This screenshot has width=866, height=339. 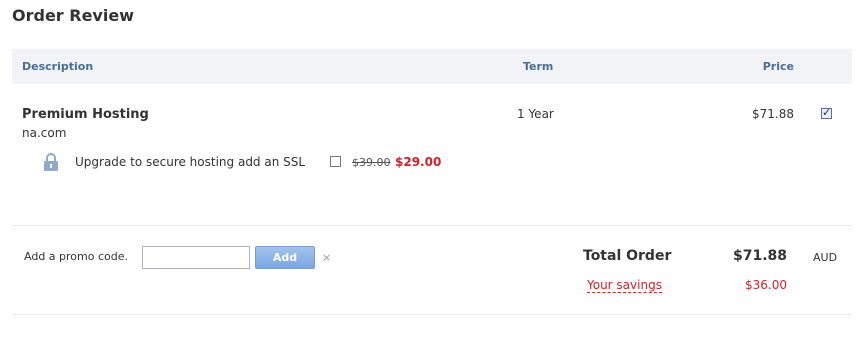 I want to click on product-term: 1 Year, so click(x=535, y=114).